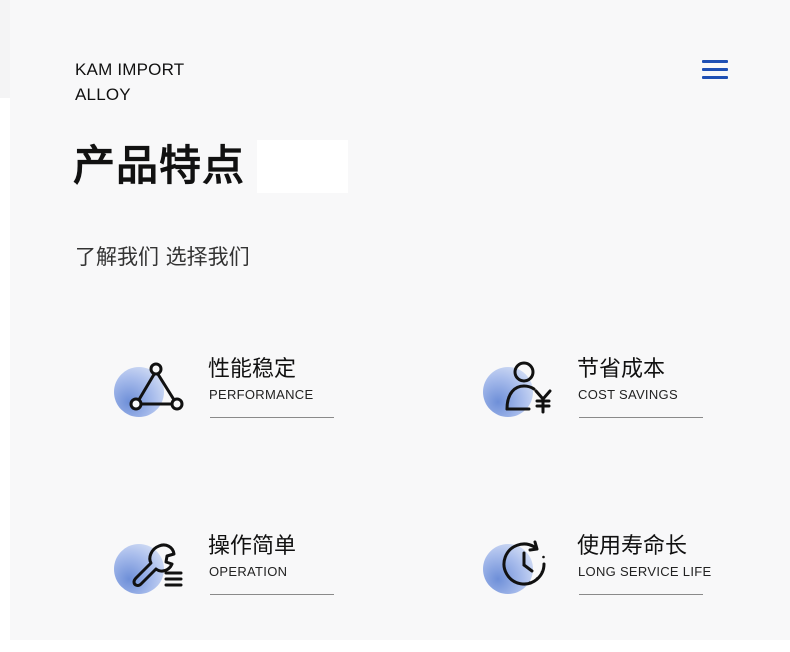 The width and height of the screenshot is (790, 652). Describe the element at coordinates (715, 70) in the screenshot. I see `hamburger-menu-icon` at that location.